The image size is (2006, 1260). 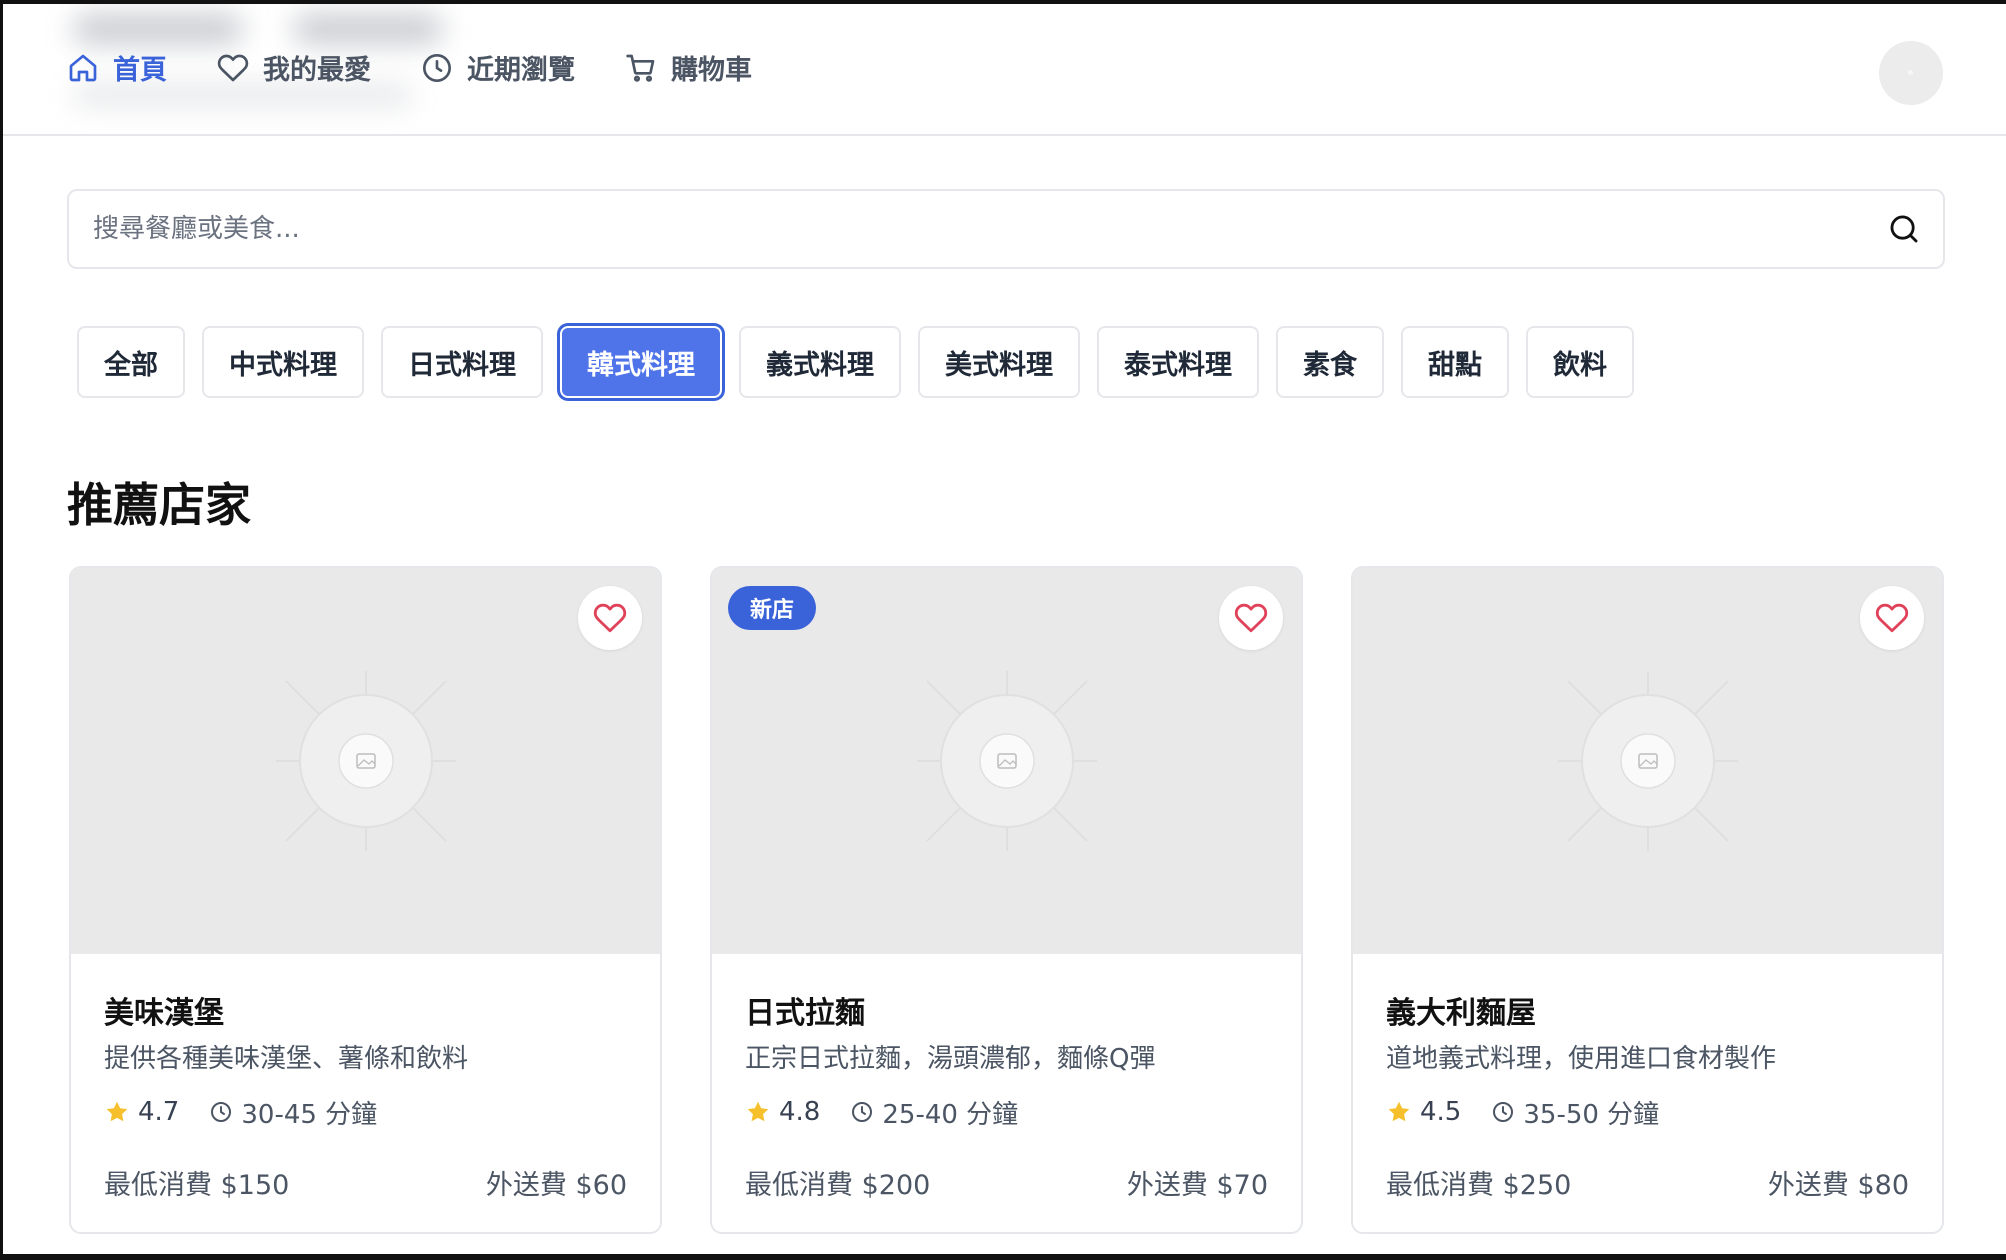 I want to click on search-icon, so click(x=1904, y=229).